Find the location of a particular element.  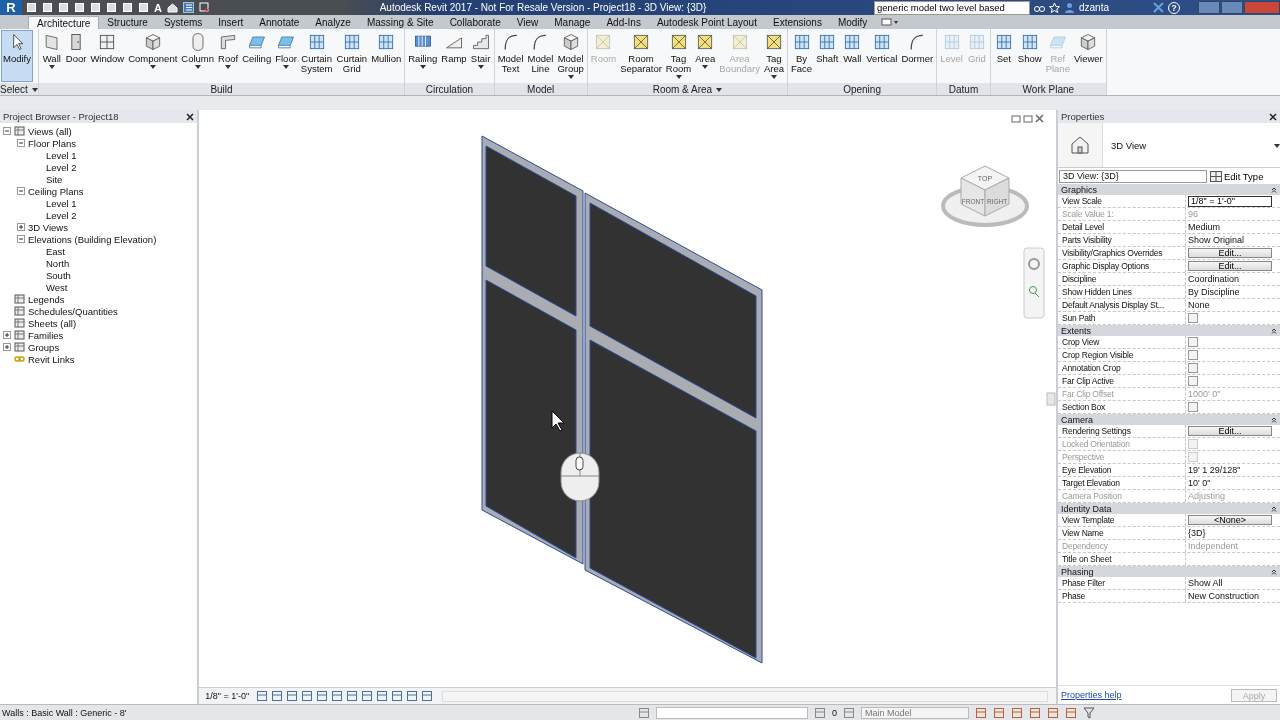

close-window-icon is located at coordinates (204, 7).